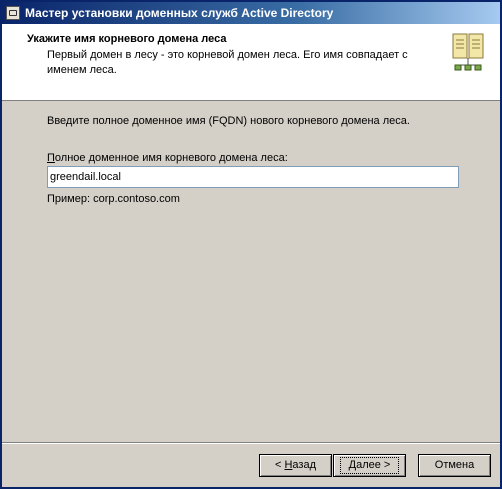 Image resolution: width=502 pixels, height=489 pixels. Describe the element at coordinates (113, 199) in the screenshot. I see `example-text: Пример: corp.contoso.com` at that location.